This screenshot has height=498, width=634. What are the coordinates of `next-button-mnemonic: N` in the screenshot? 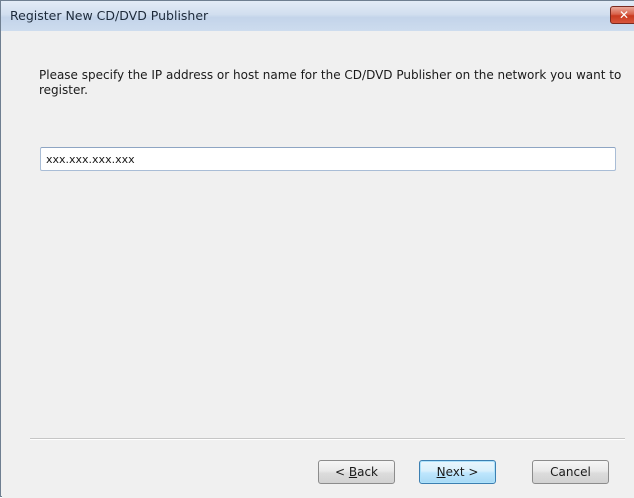 It's located at (441, 472).